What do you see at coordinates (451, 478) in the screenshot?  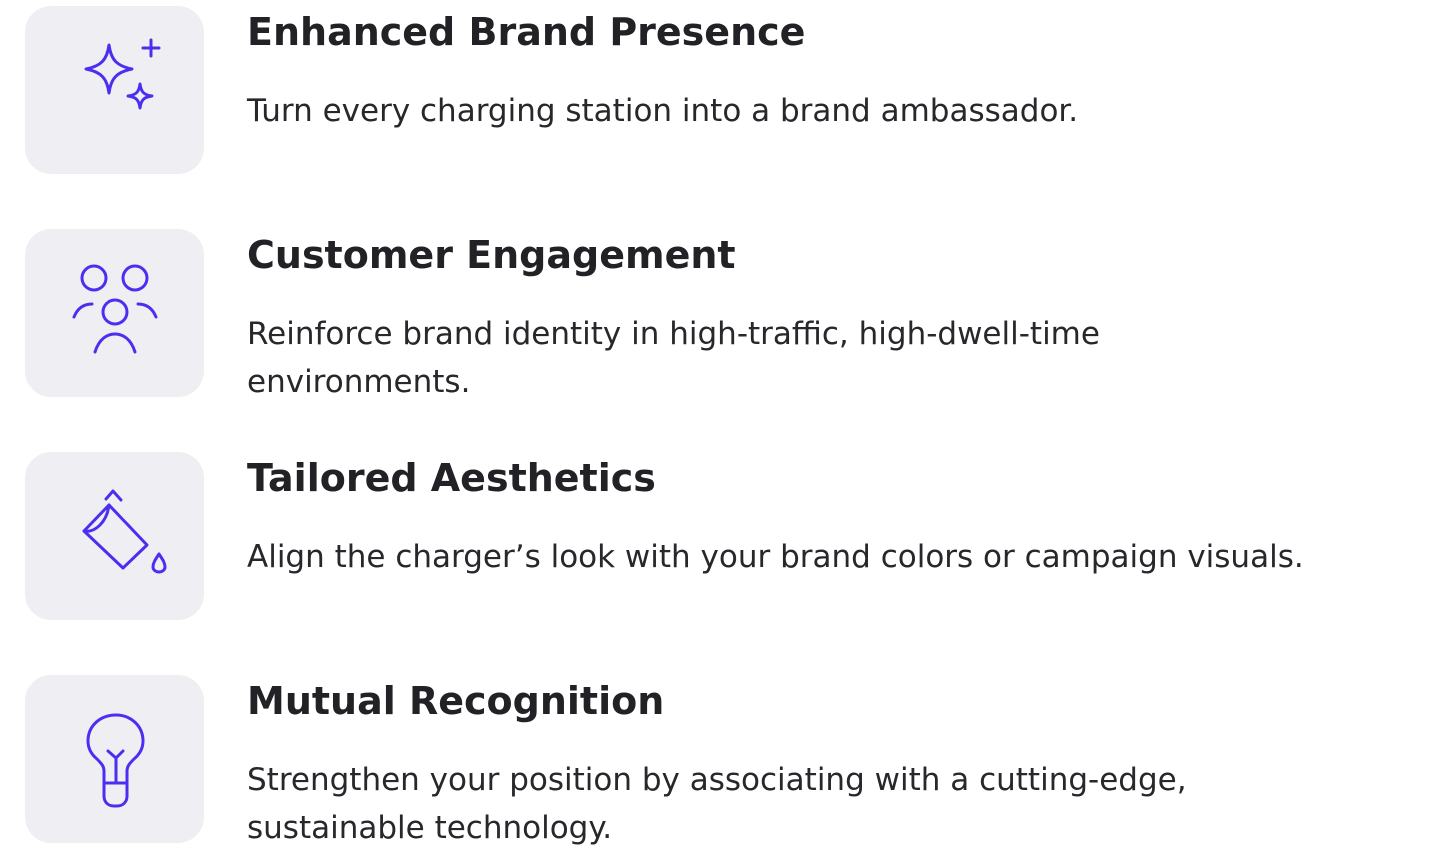 I see `feature-title: Tailored Aesthetics` at bounding box center [451, 478].